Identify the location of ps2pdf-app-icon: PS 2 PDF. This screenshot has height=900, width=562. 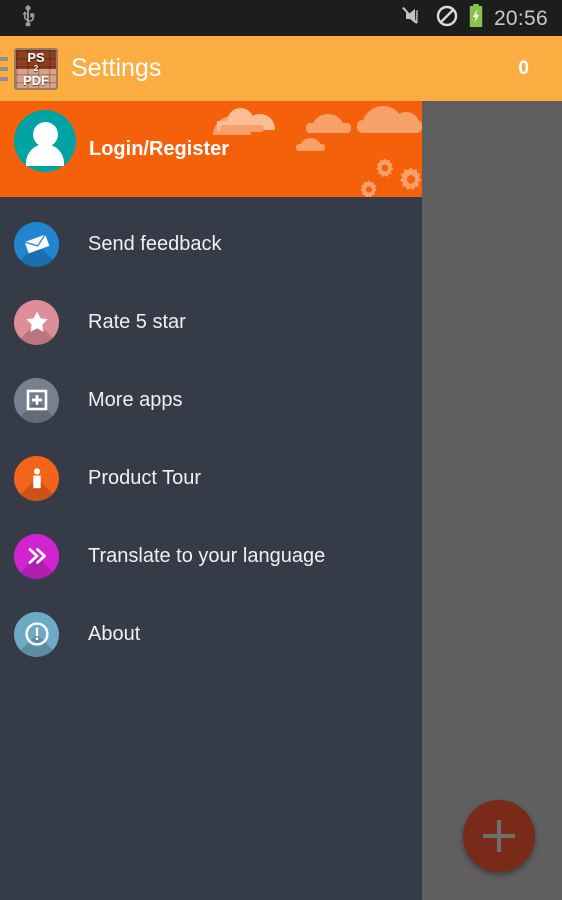
(36, 68).